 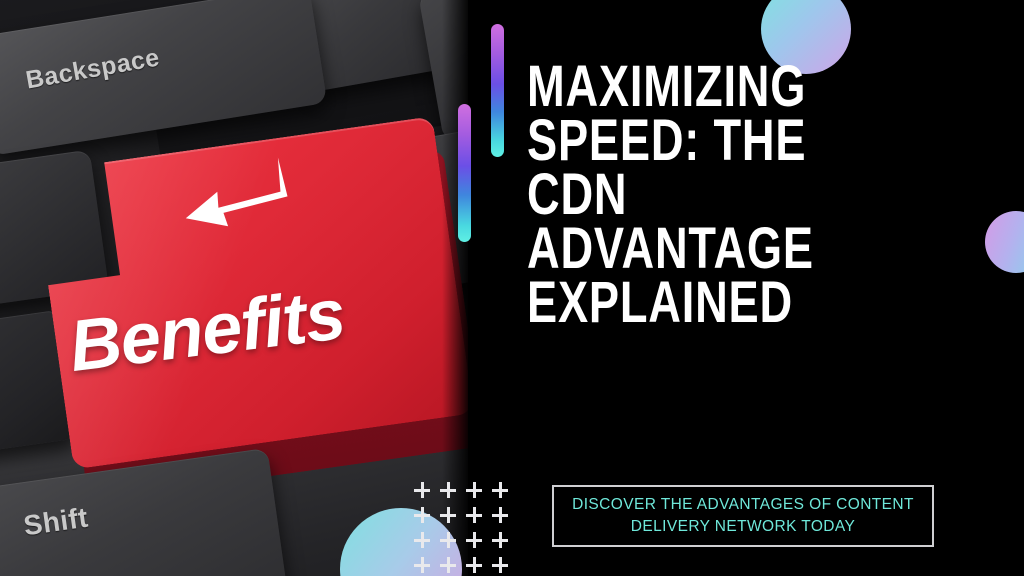 What do you see at coordinates (670, 248) in the screenshot?
I see `title-line-4: Advantage` at bounding box center [670, 248].